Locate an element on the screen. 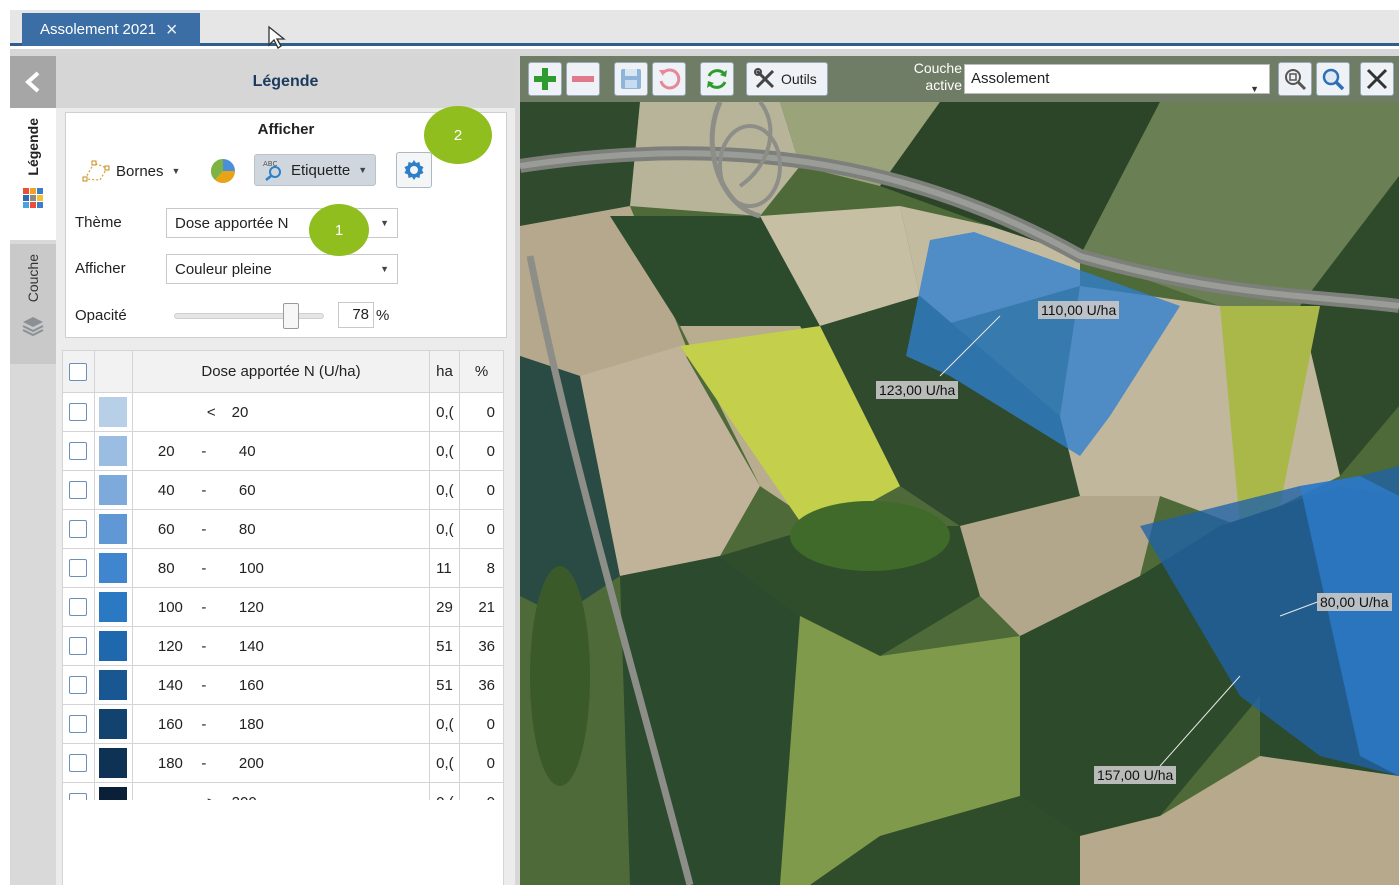 This screenshot has height=885, width=1399. zoom-full-button is located at coordinates (1377, 79).